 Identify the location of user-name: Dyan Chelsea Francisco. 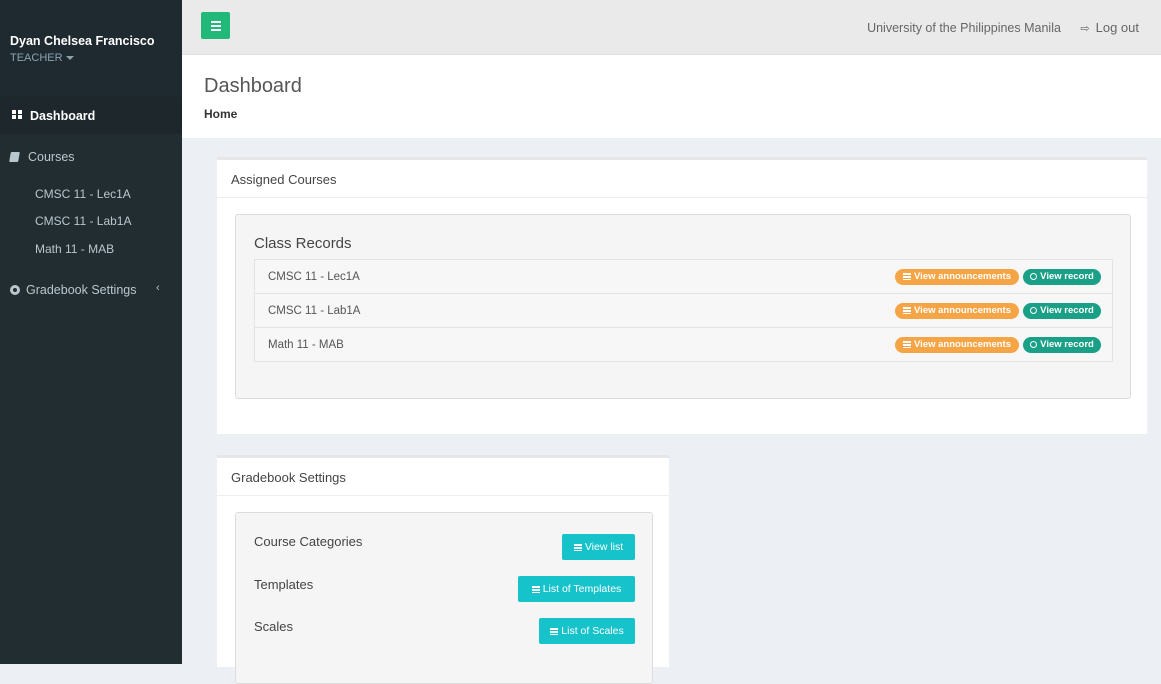
(82, 41).